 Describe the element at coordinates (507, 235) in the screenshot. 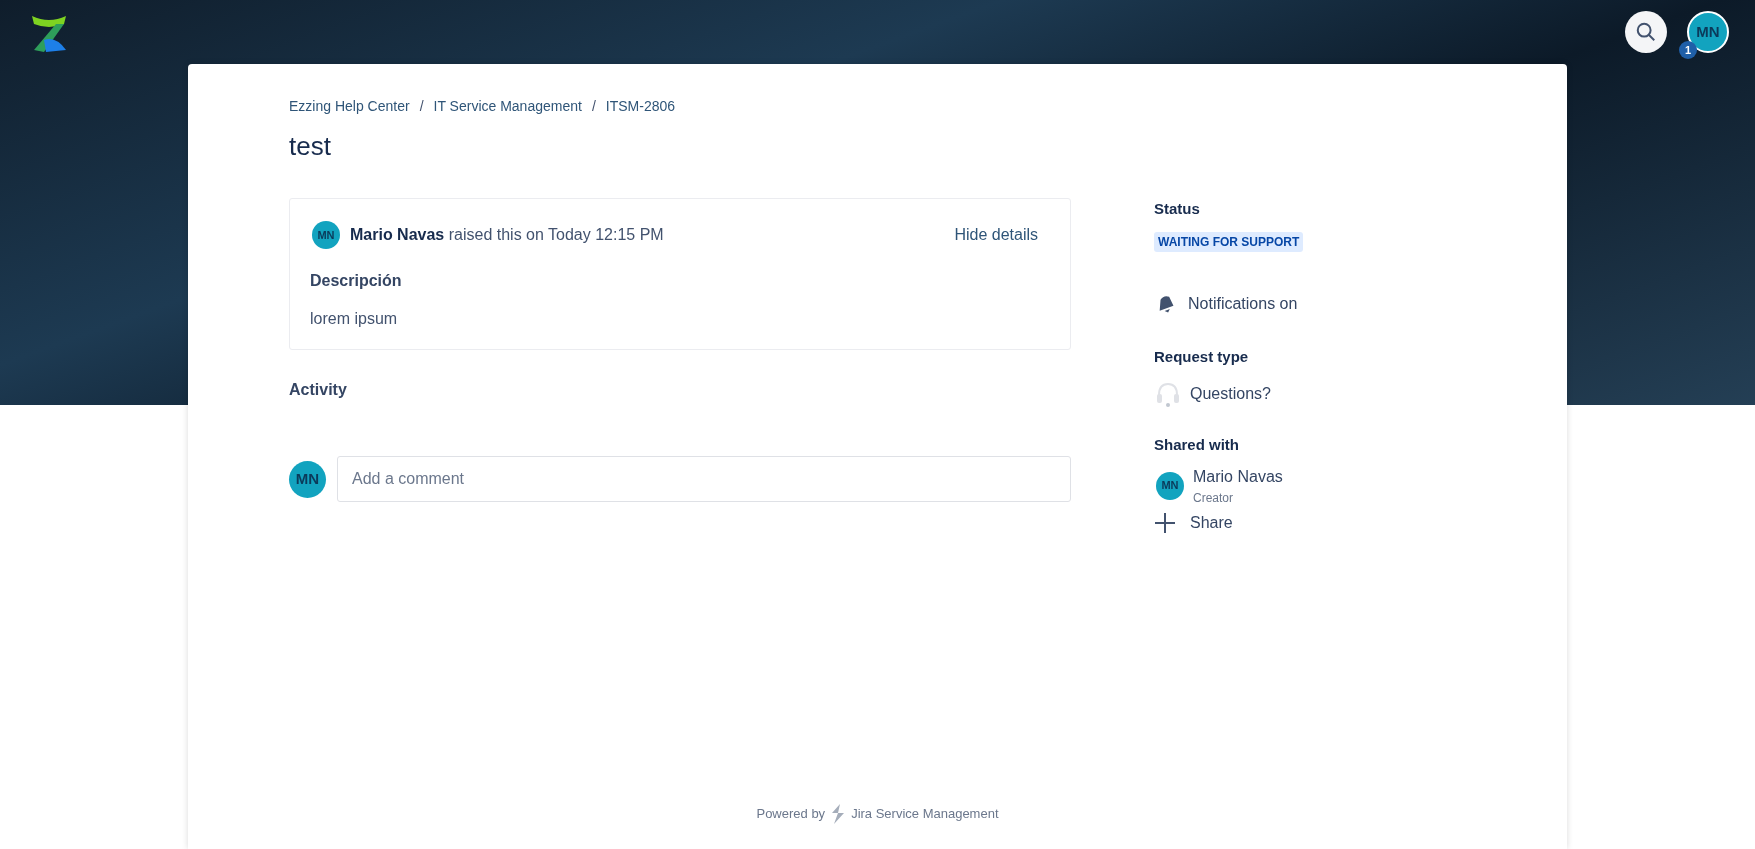

I see `raised-by-text: Mario Navas raised this on Today 12:15 PM` at that location.